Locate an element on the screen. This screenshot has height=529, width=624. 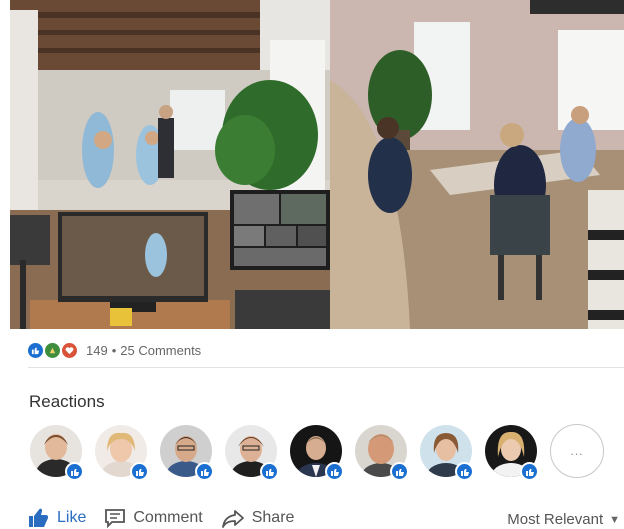
share-button: Share is located at coordinates (258, 518).